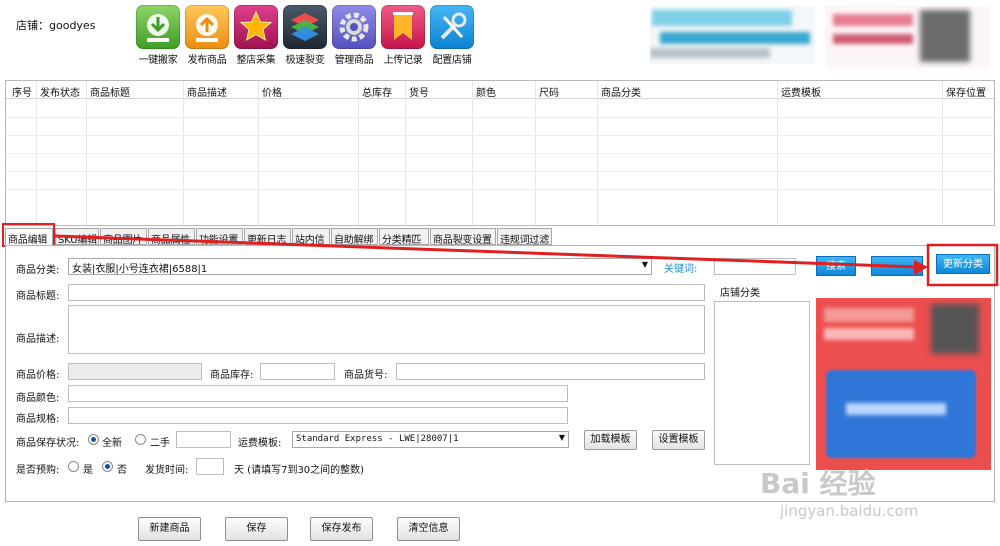  What do you see at coordinates (818, 483) in the screenshot?
I see `baidu-watermark-logo: Bai 经验` at bounding box center [818, 483].